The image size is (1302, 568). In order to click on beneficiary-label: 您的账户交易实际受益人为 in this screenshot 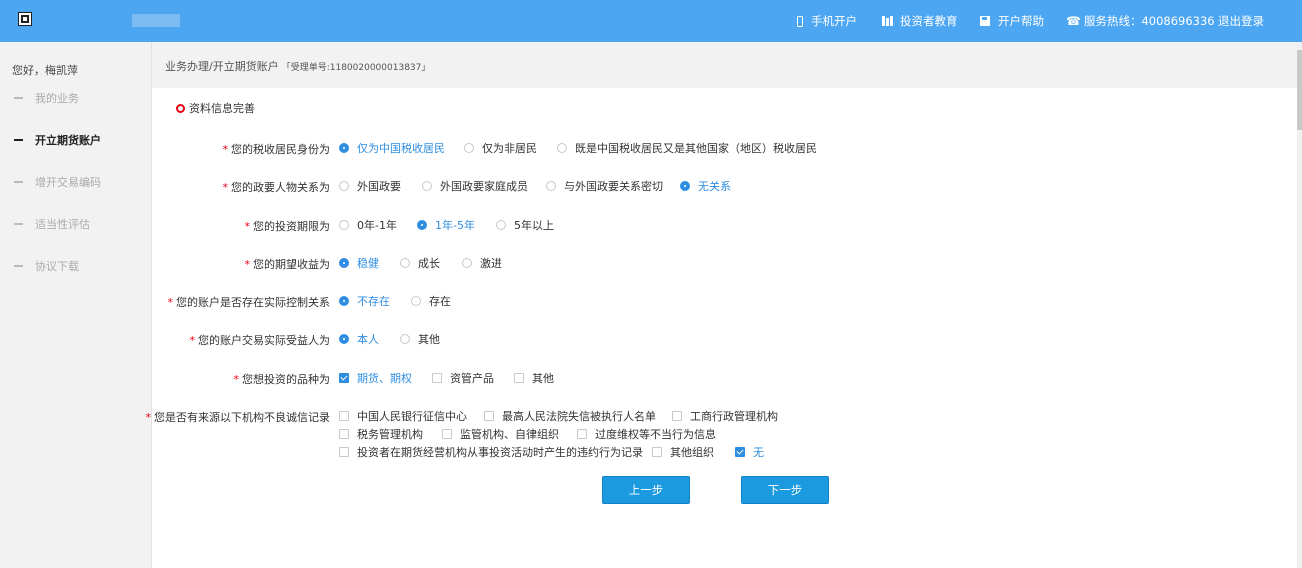, I will do `click(264, 340)`.